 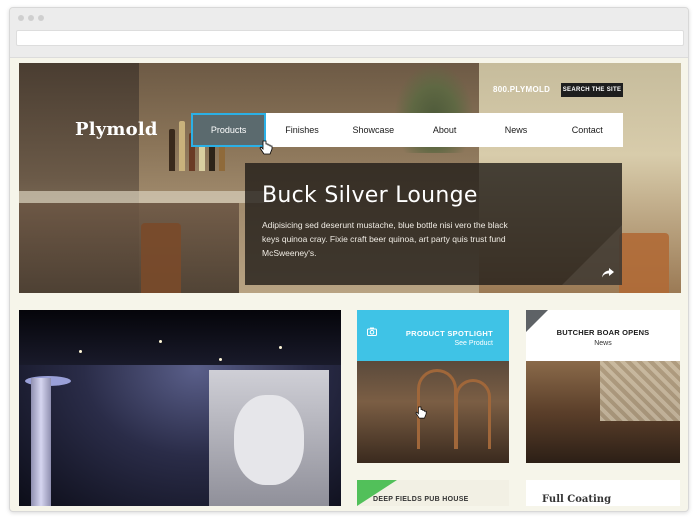 What do you see at coordinates (41, 18) in the screenshot?
I see `window-maximize-dot` at bounding box center [41, 18].